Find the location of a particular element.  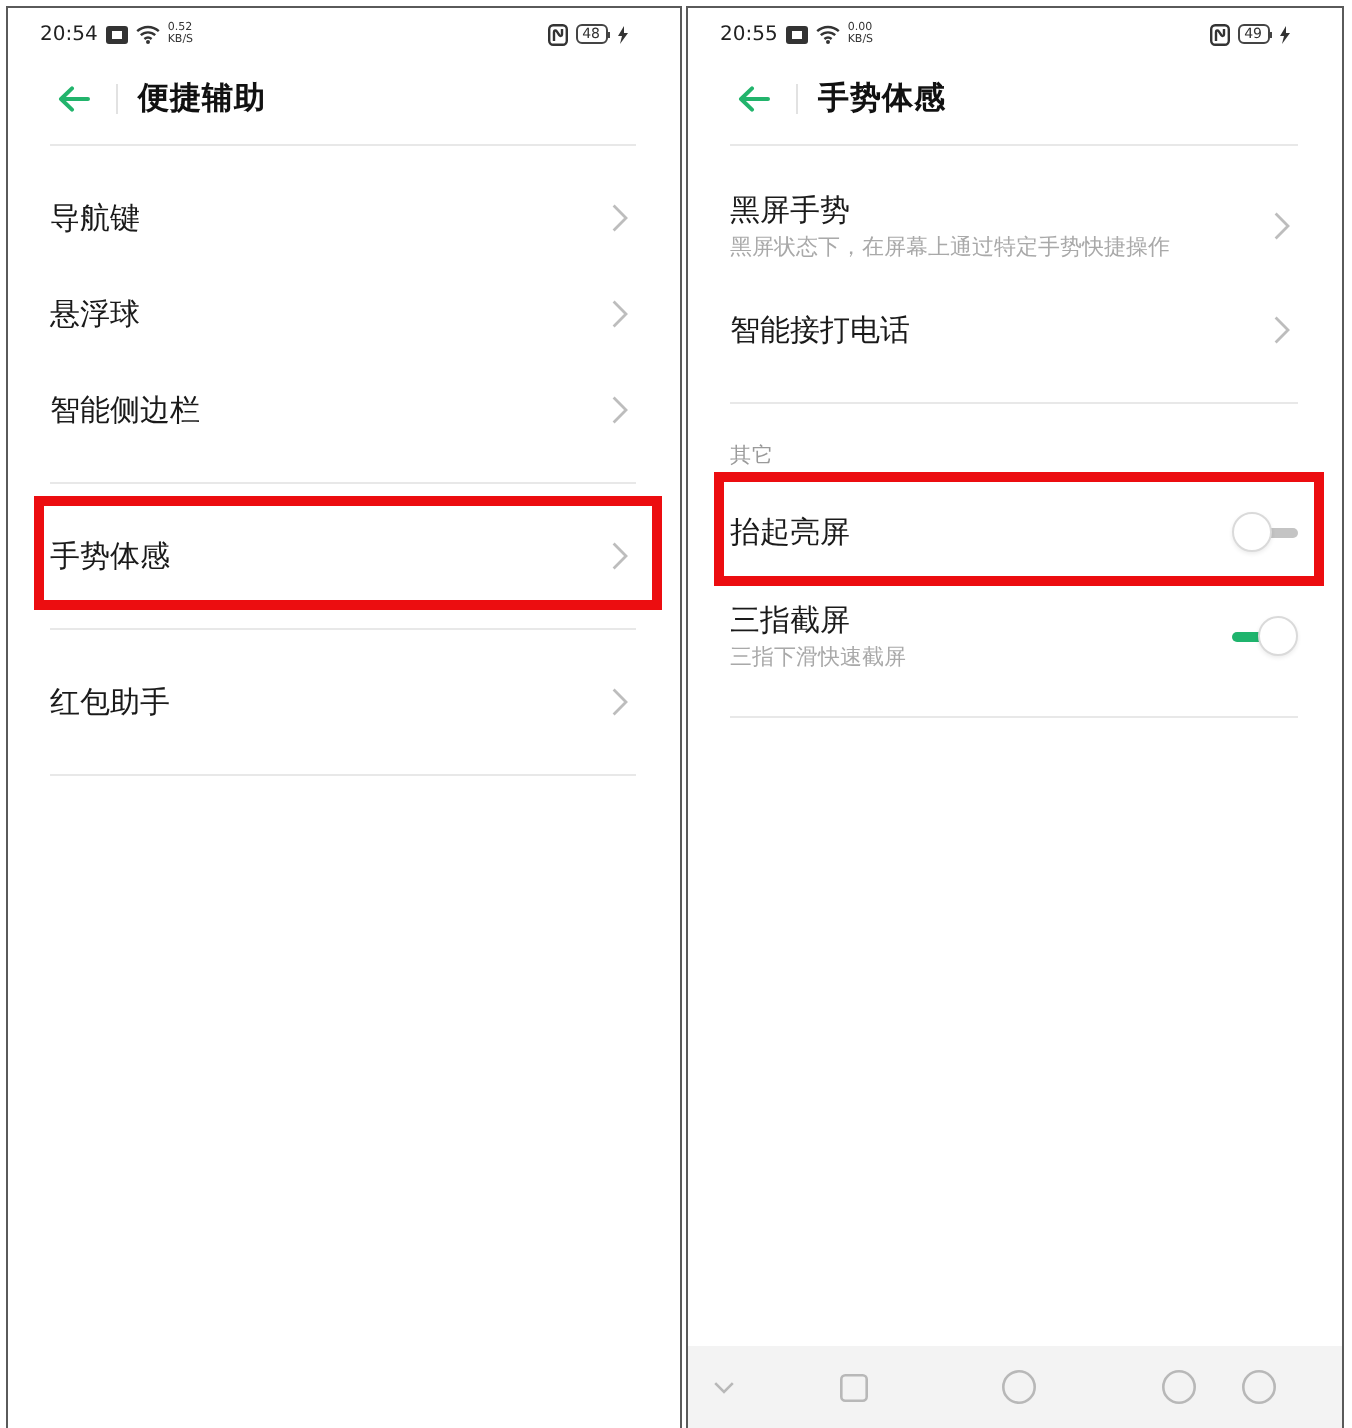

screen-title: 便捷辅助 is located at coordinates (202, 98).